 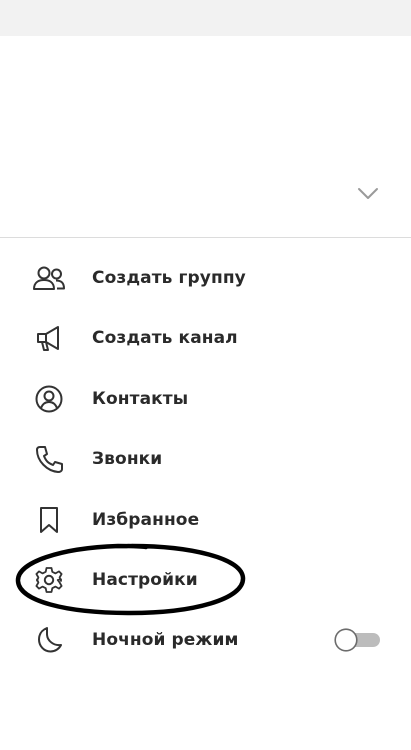 I want to click on menu-item-new-group: Создать группу, so click(x=205, y=278).